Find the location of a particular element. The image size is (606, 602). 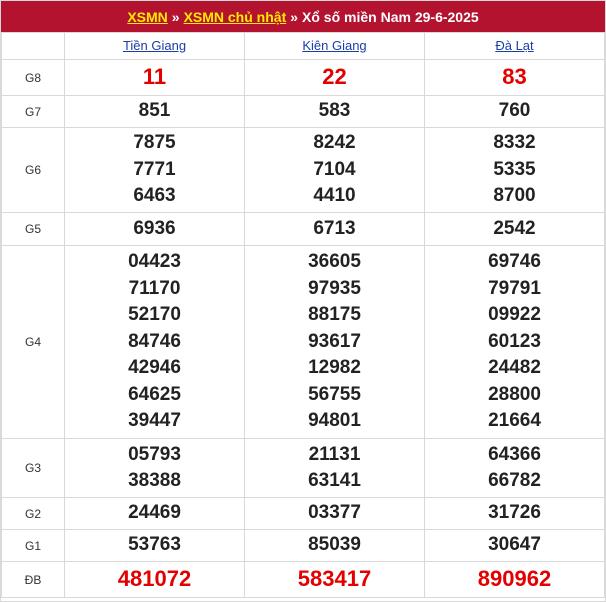

prize-cell: 03377 is located at coordinates (334, 513).